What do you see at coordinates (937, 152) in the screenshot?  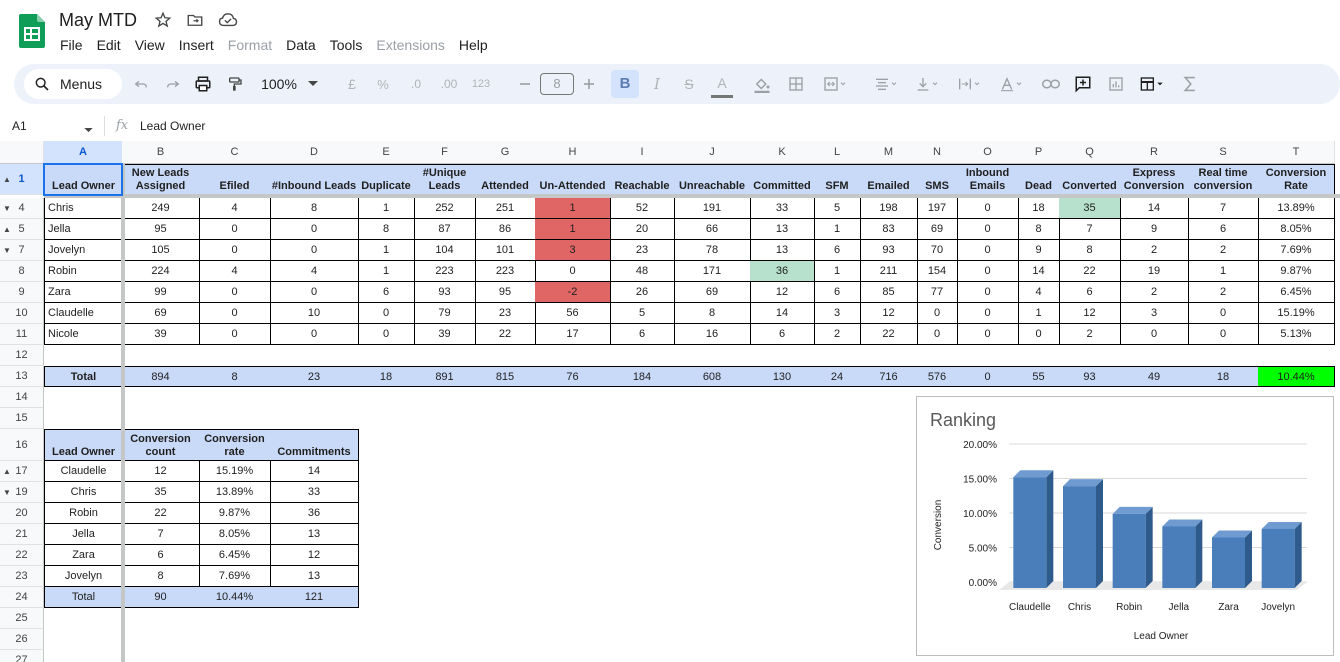 I see `column-header-n: N` at bounding box center [937, 152].